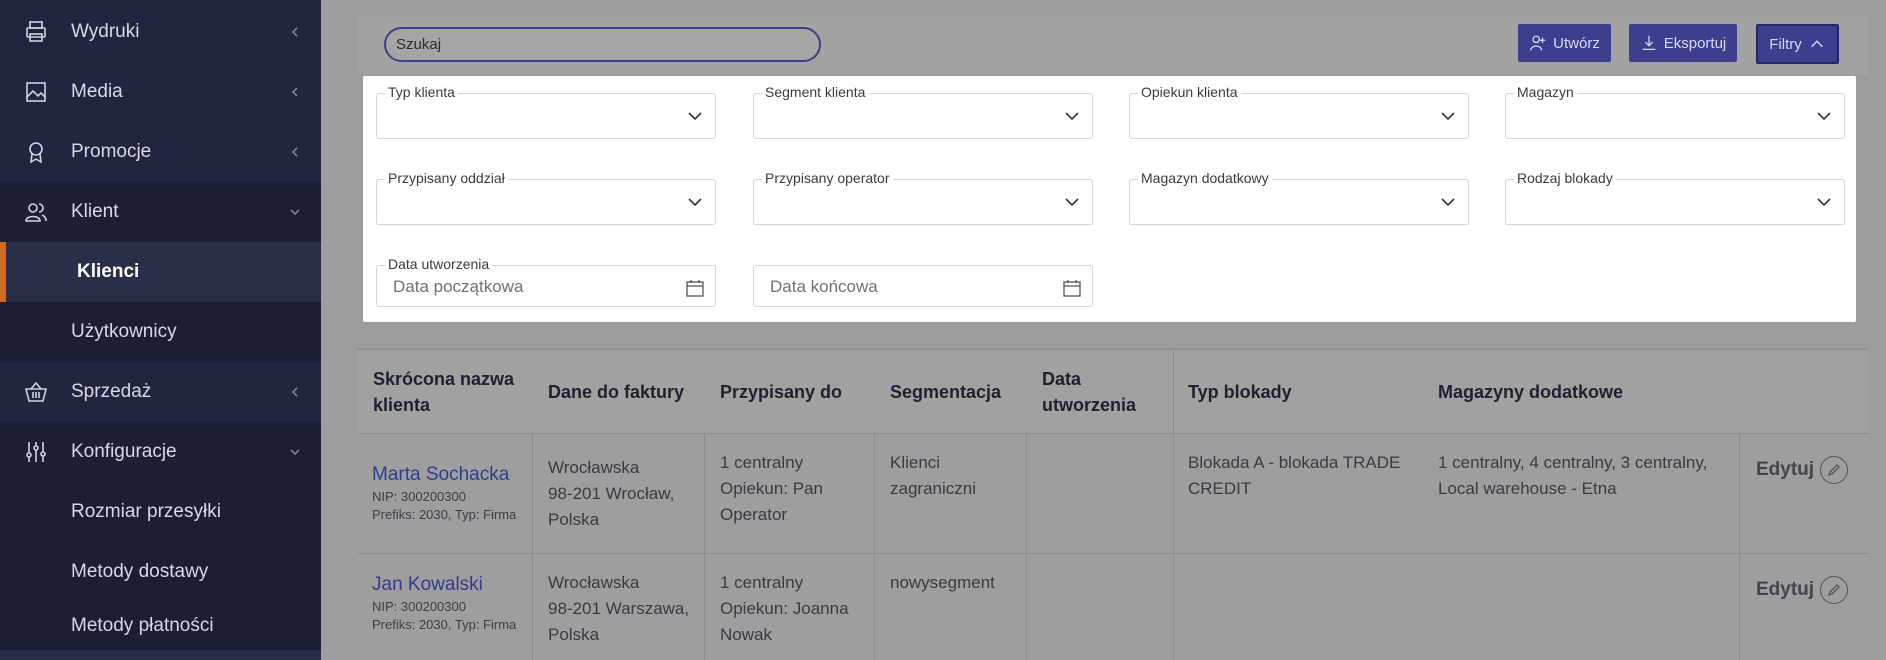  Describe the element at coordinates (923, 197) in the screenshot. I see `assigned-operator-select: Przypisany operator` at that location.